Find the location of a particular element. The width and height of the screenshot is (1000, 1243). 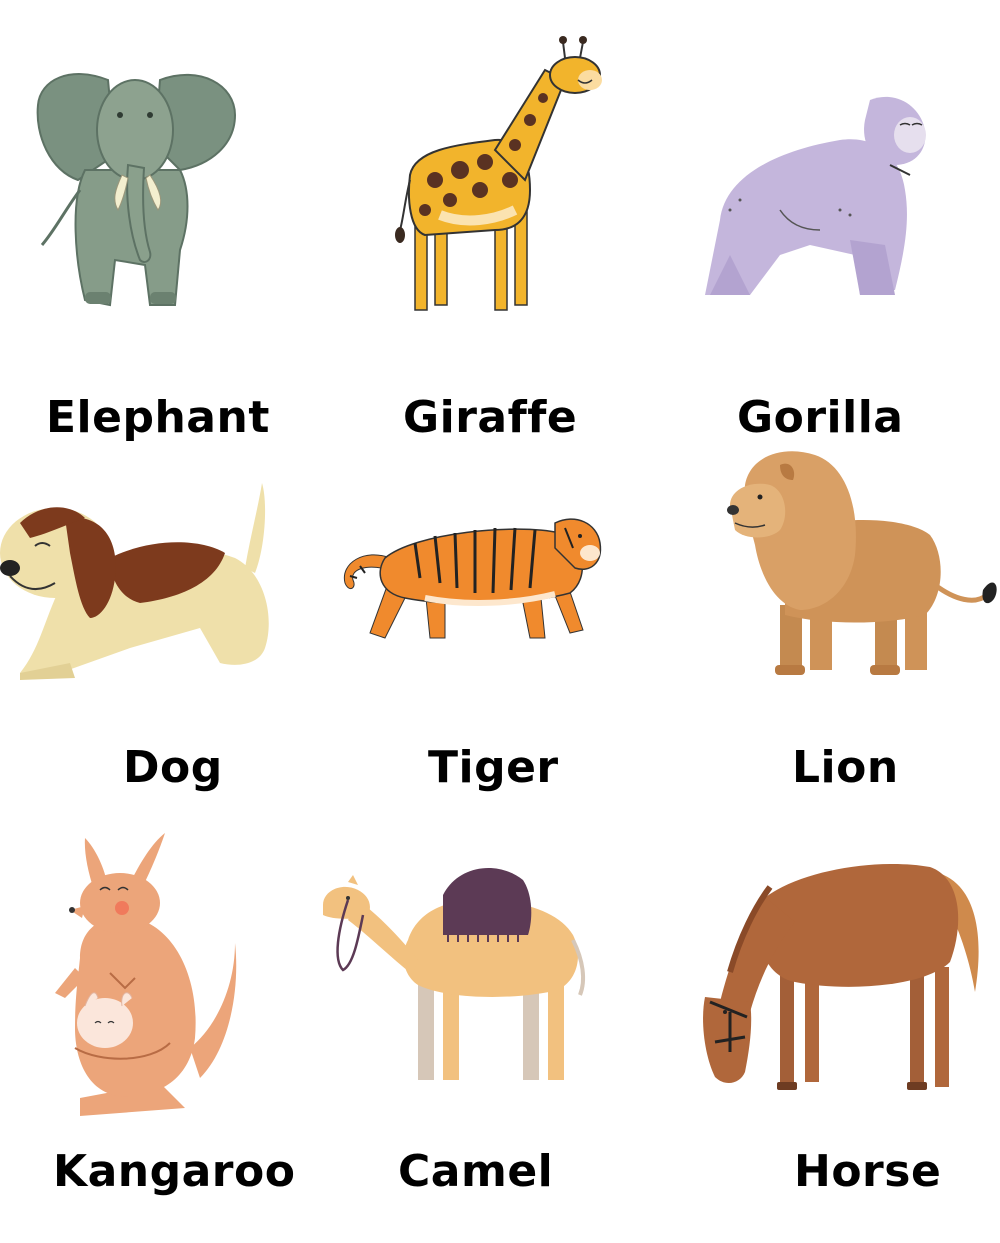

animal-label-kangaroo: Kangaroo is located at coordinates (174, 1171).